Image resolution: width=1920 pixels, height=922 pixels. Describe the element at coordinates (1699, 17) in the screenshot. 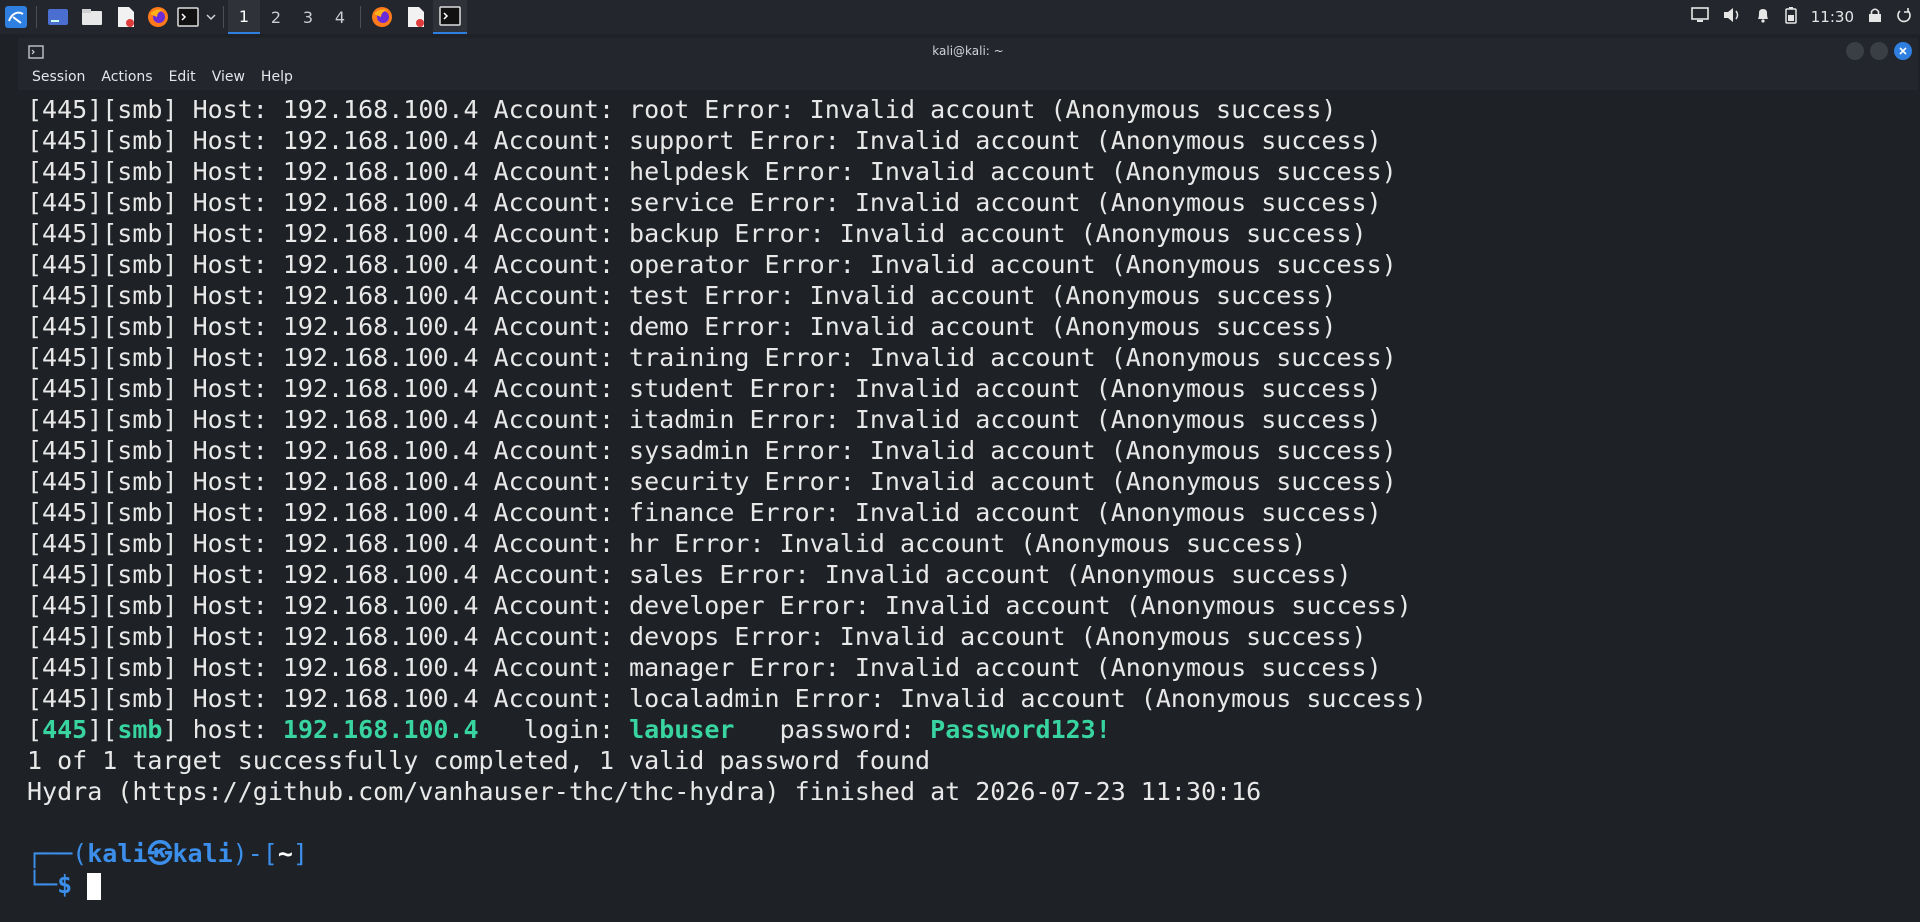

I see `display-icon` at that location.